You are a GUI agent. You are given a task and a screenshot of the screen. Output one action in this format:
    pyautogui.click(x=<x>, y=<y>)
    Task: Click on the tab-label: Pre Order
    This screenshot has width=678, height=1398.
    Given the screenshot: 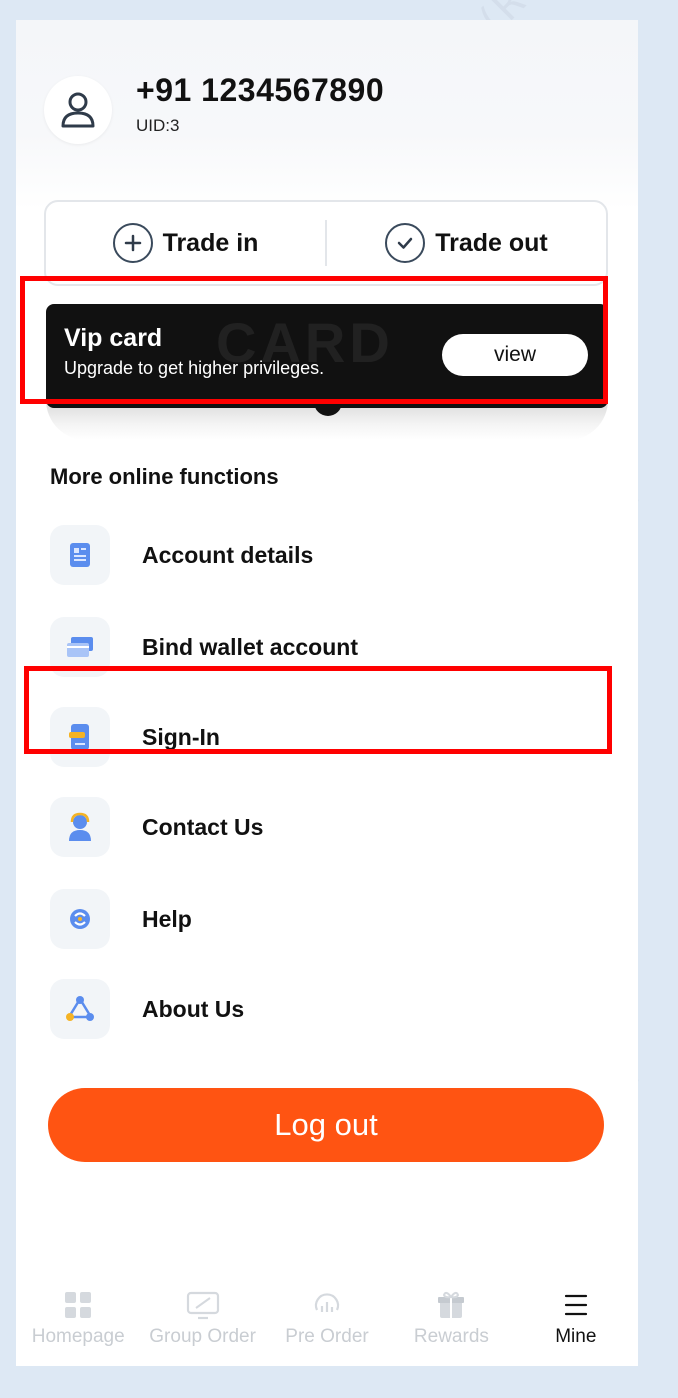 What is the action you would take?
    pyautogui.click(x=327, y=1336)
    